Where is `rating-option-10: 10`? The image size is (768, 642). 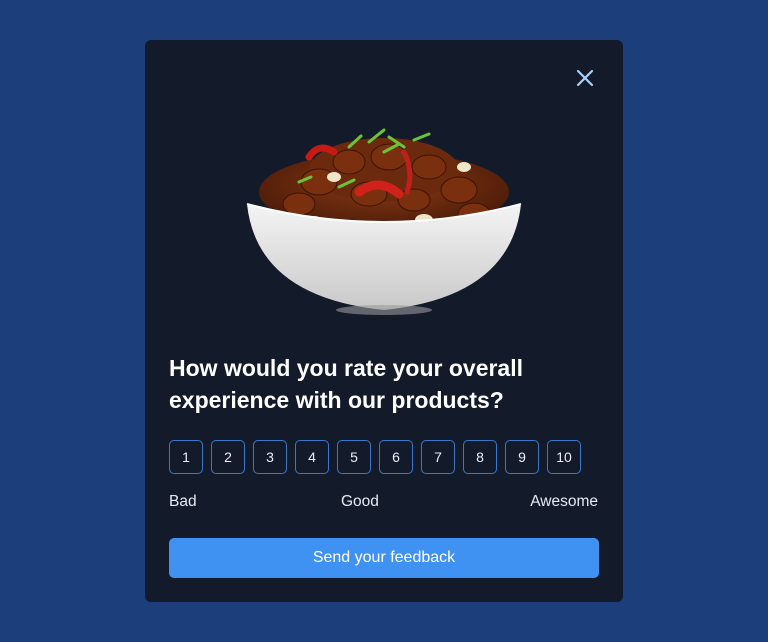
rating-option-10: 10 is located at coordinates (564, 457).